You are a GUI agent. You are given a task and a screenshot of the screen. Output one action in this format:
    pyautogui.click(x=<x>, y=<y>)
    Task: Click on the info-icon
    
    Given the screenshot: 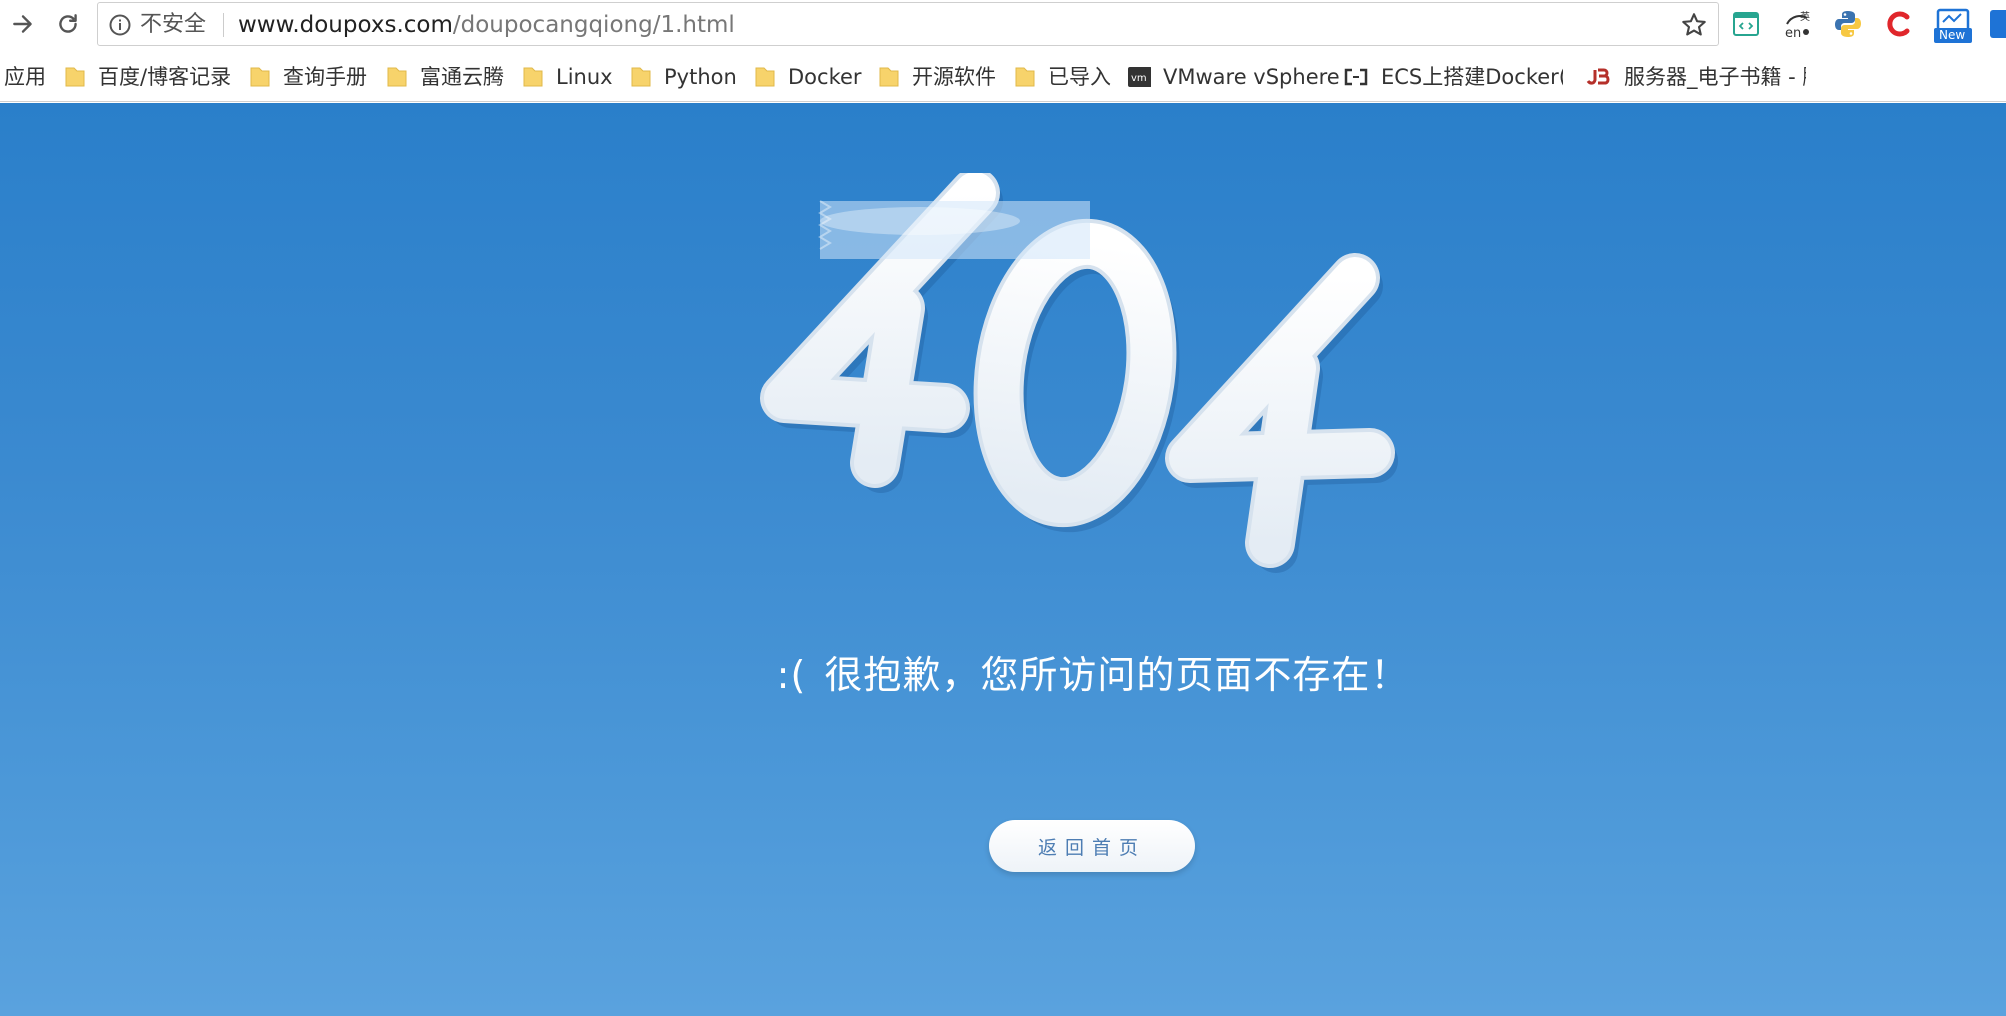 What is the action you would take?
    pyautogui.click(x=120, y=25)
    